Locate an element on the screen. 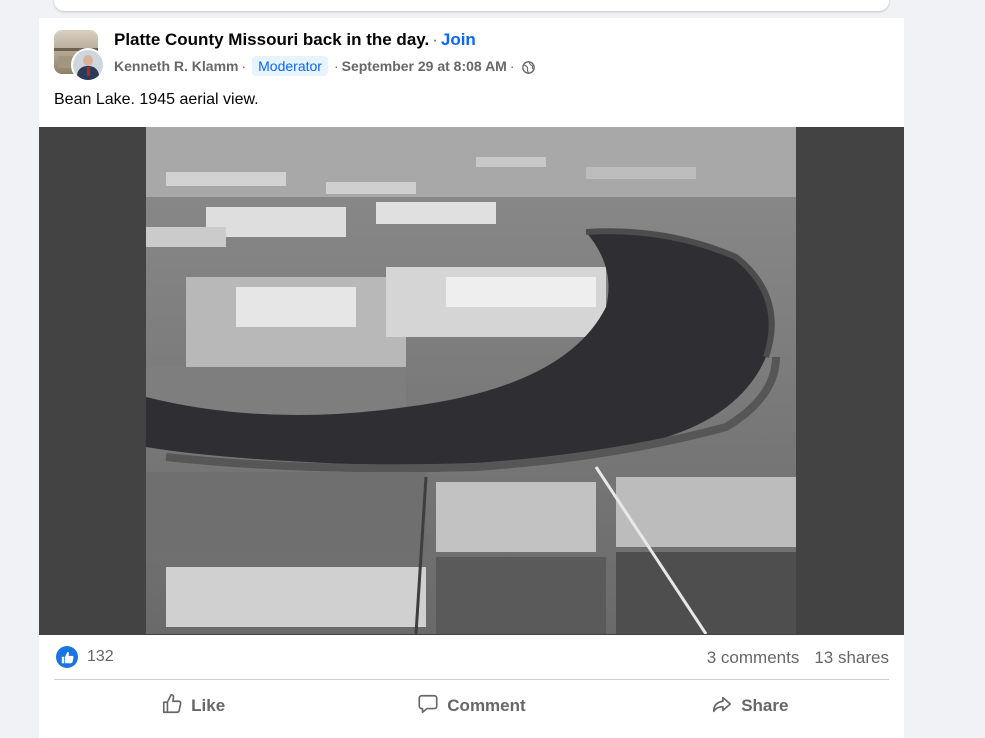  shares-count-link: 13 shares is located at coordinates (851, 658).